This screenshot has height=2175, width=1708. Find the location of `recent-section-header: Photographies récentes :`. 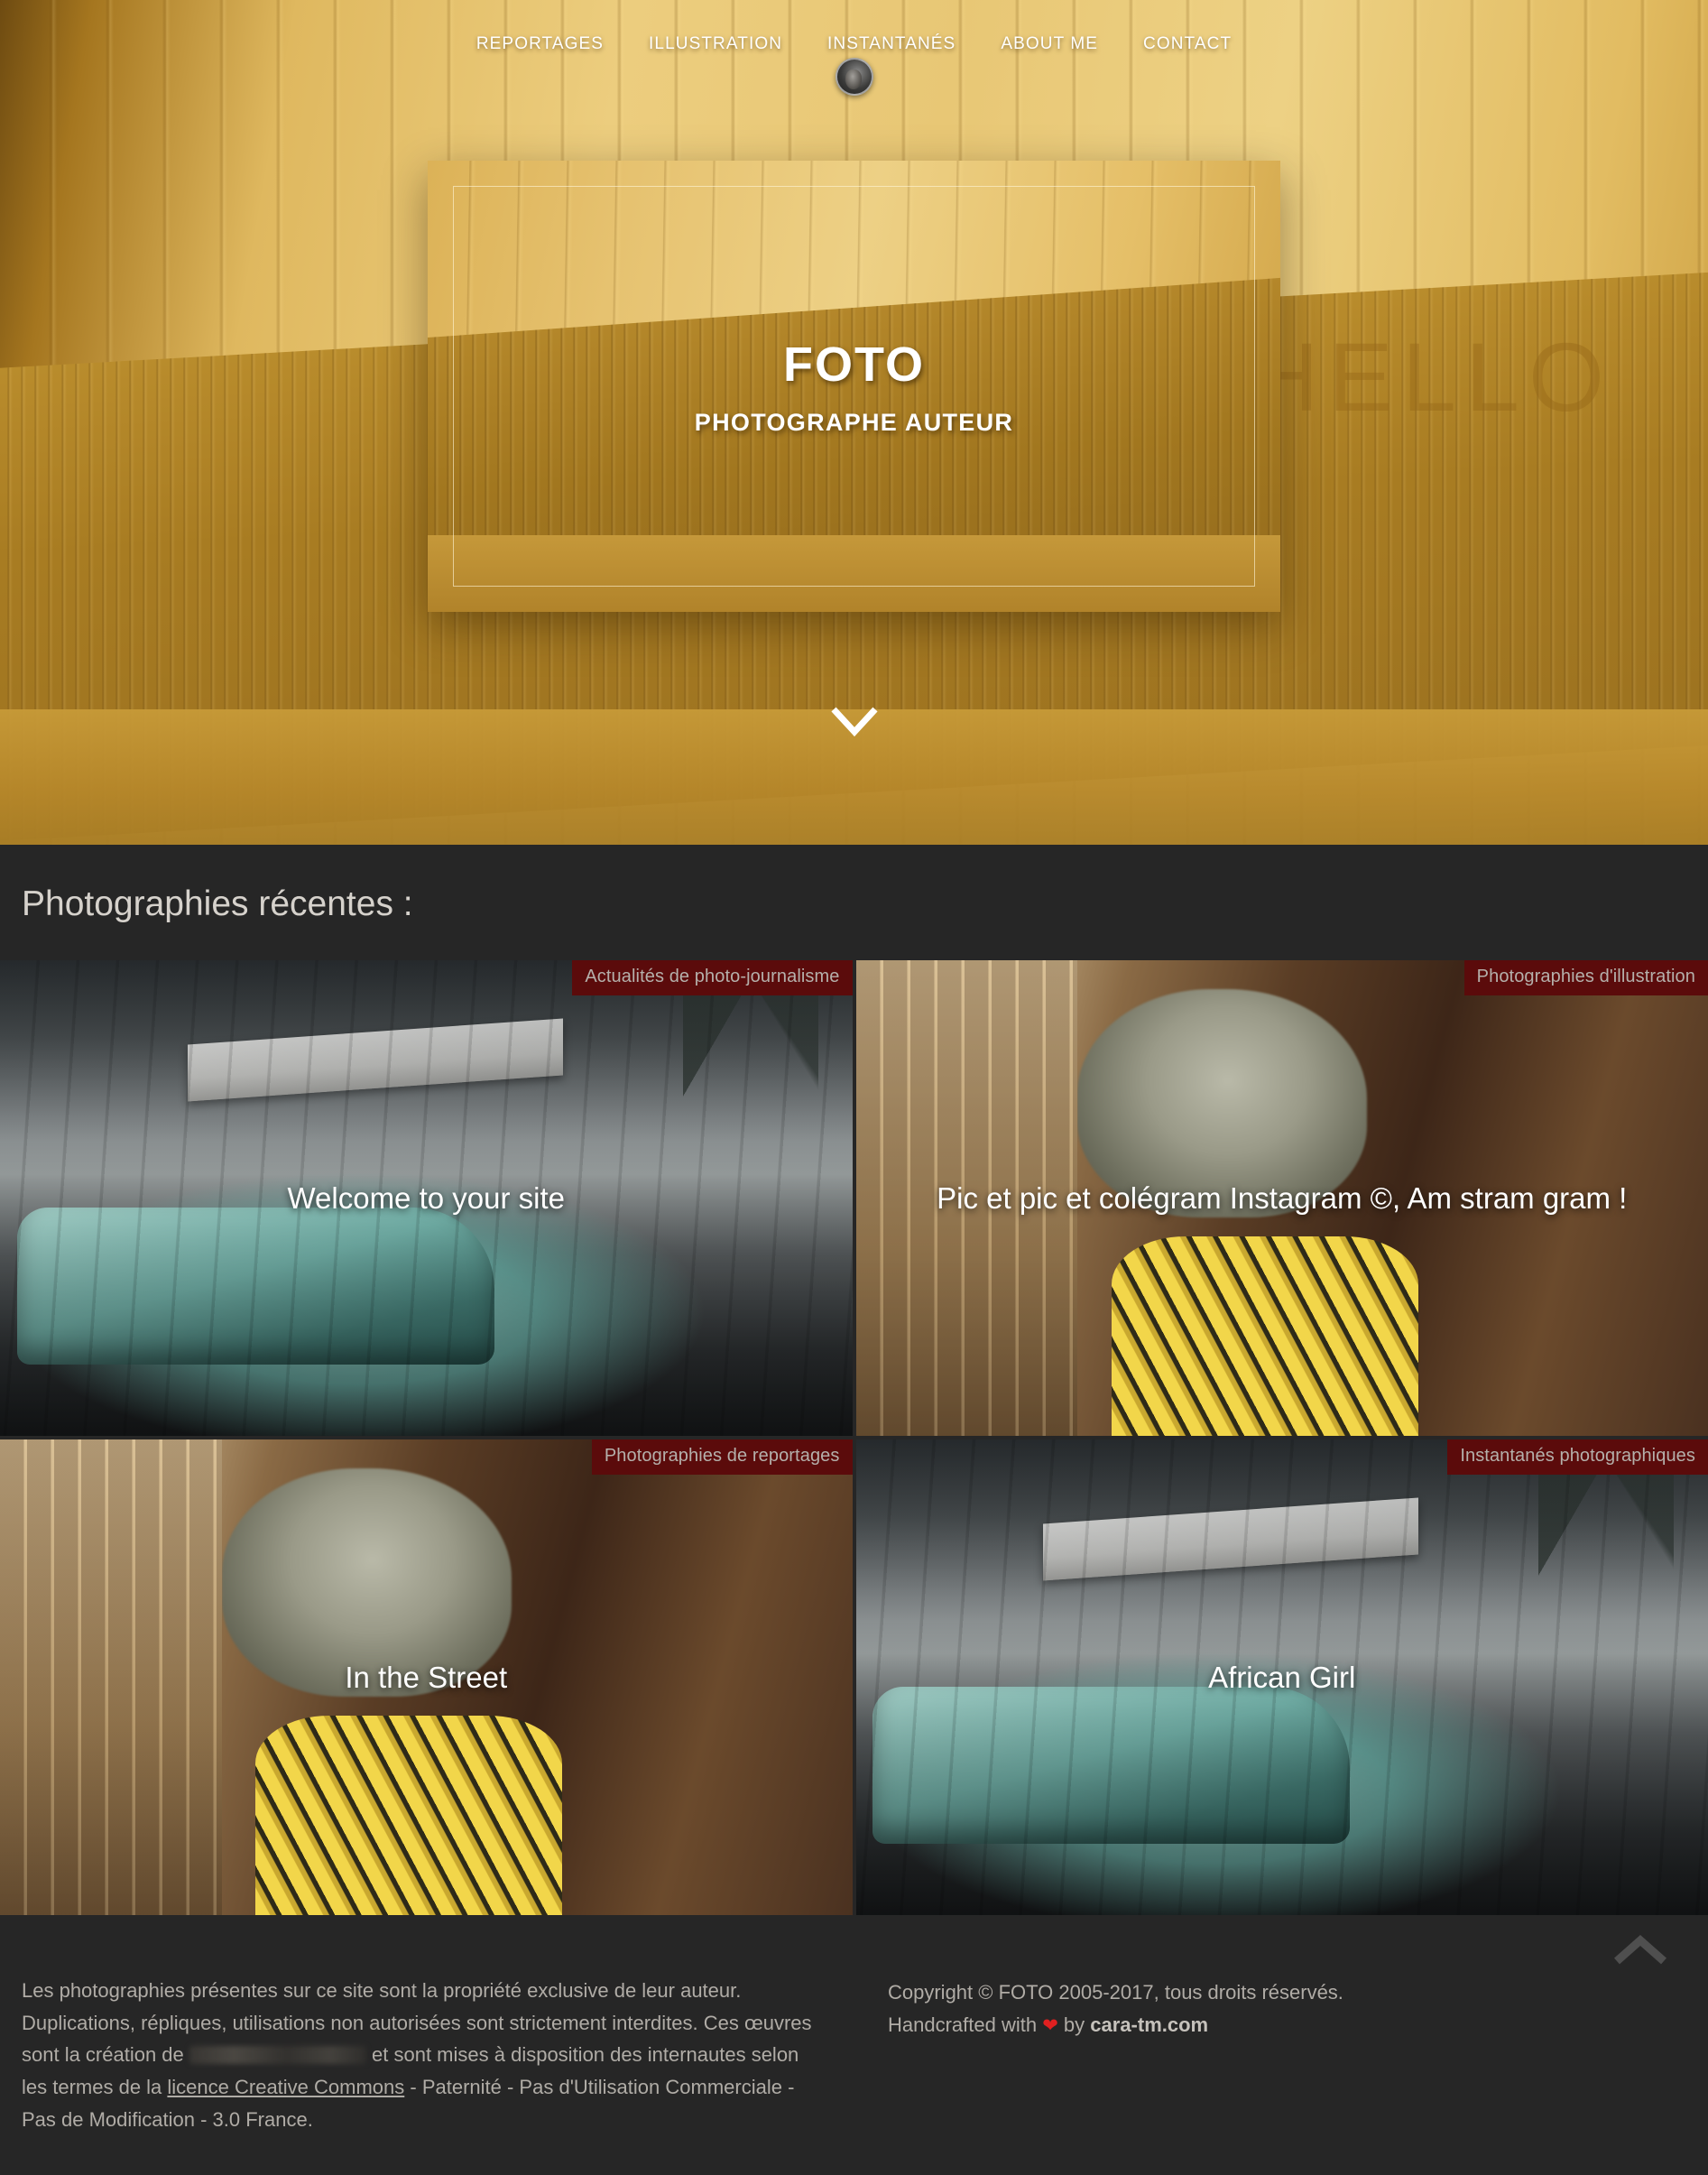

recent-section-header: Photographies récentes : is located at coordinates (854, 902).